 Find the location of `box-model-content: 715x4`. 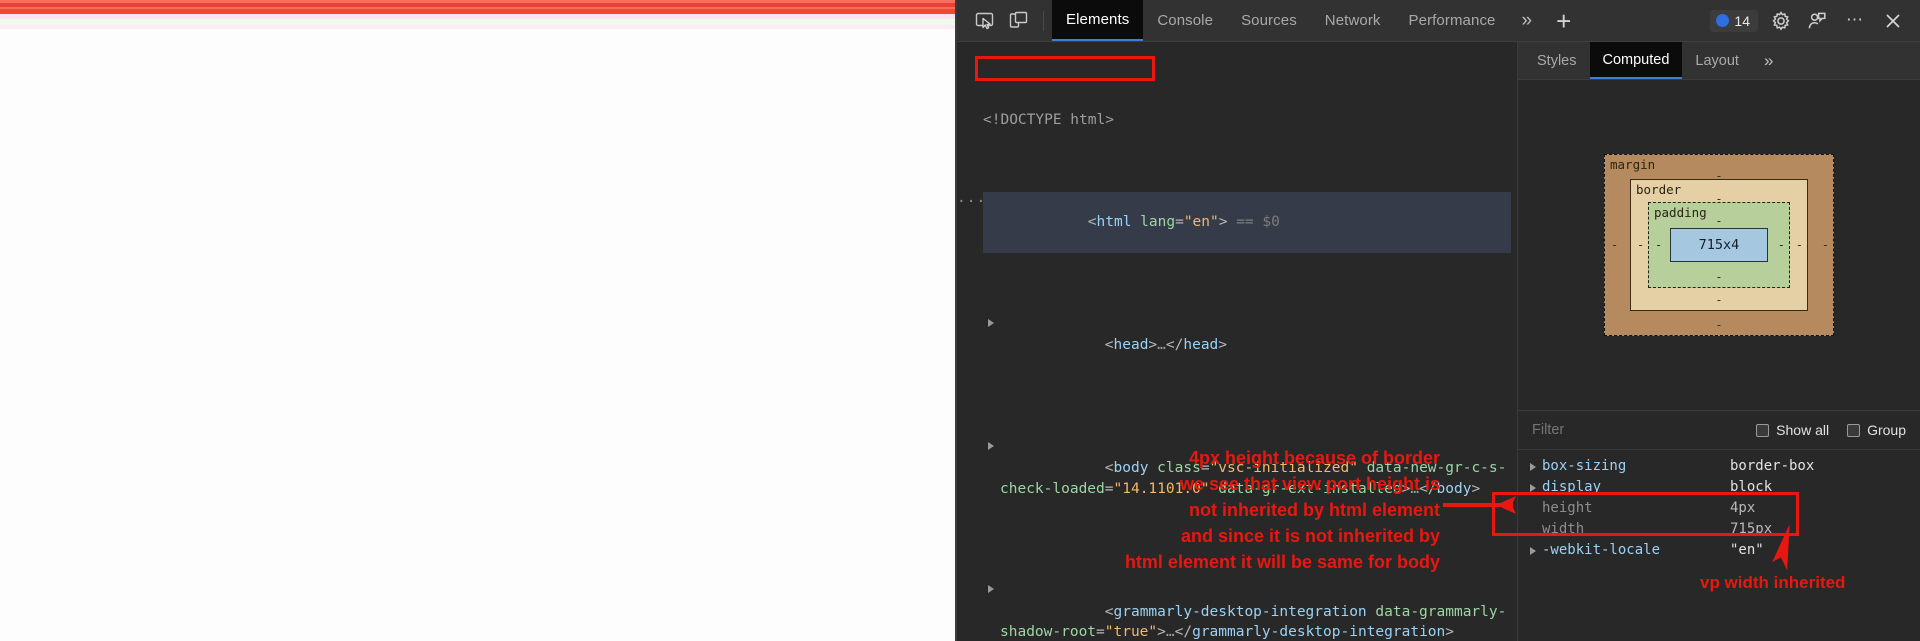

box-model-content: 715x4 is located at coordinates (1719, 245).